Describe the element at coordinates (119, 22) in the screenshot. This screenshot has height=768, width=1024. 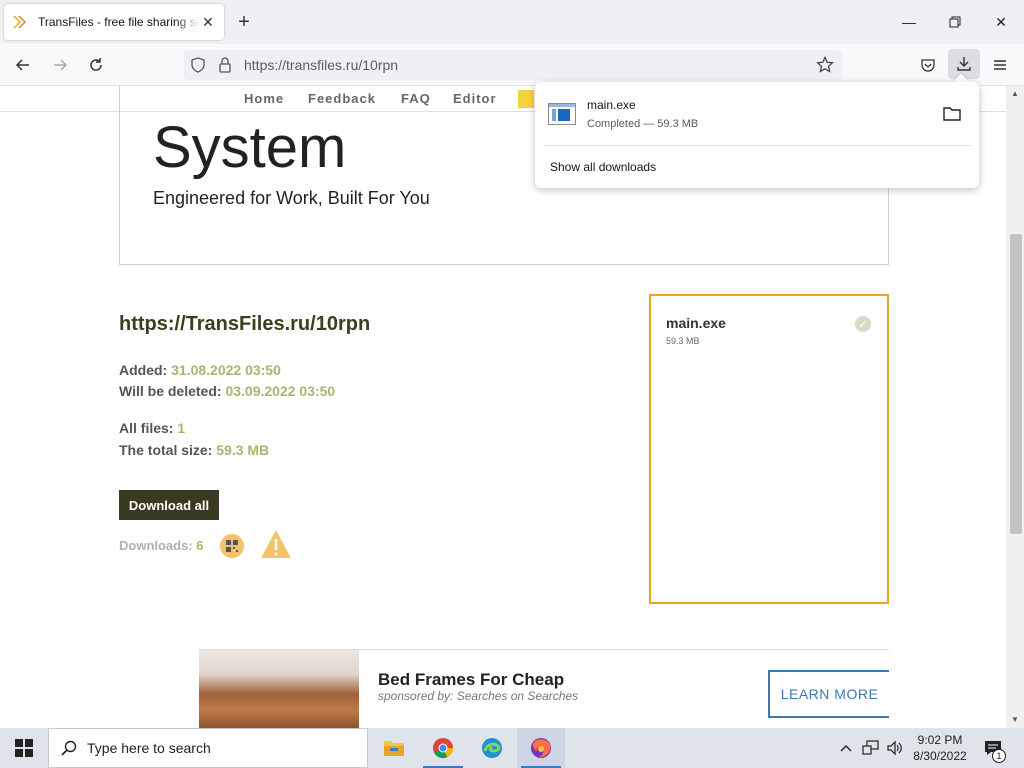
I see `tab-title: TransFiles - free file sharing service` at that location.